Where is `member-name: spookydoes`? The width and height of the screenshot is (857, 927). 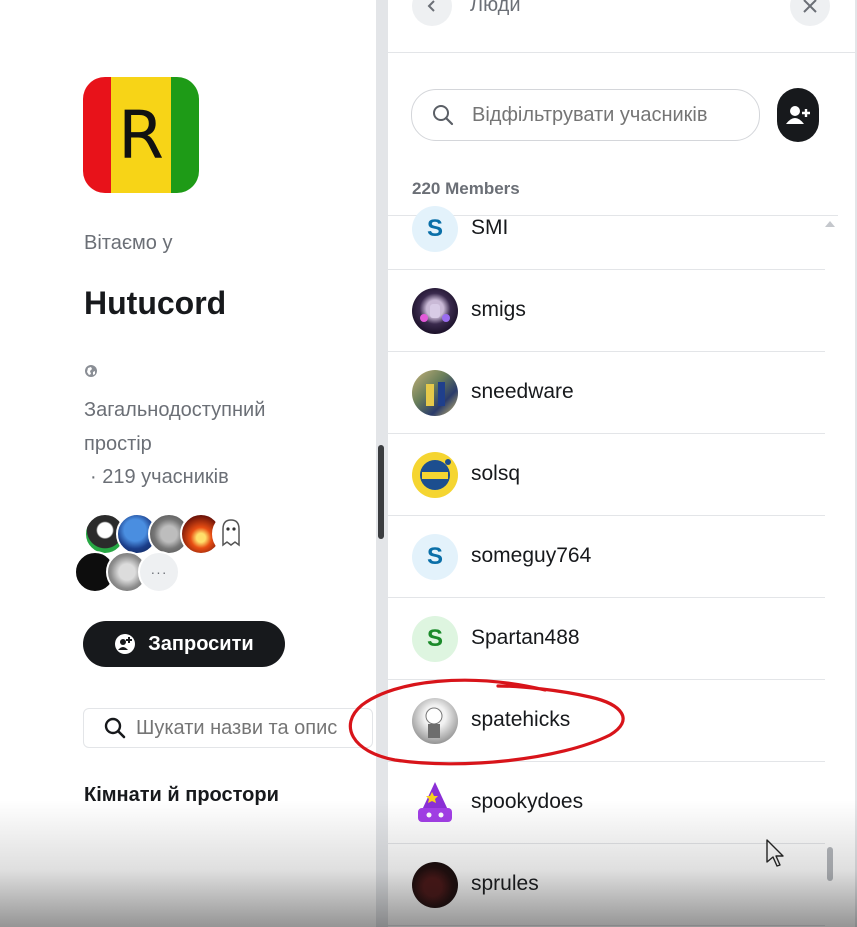 member-name: spookydoes is located at coordinates (527, 801).